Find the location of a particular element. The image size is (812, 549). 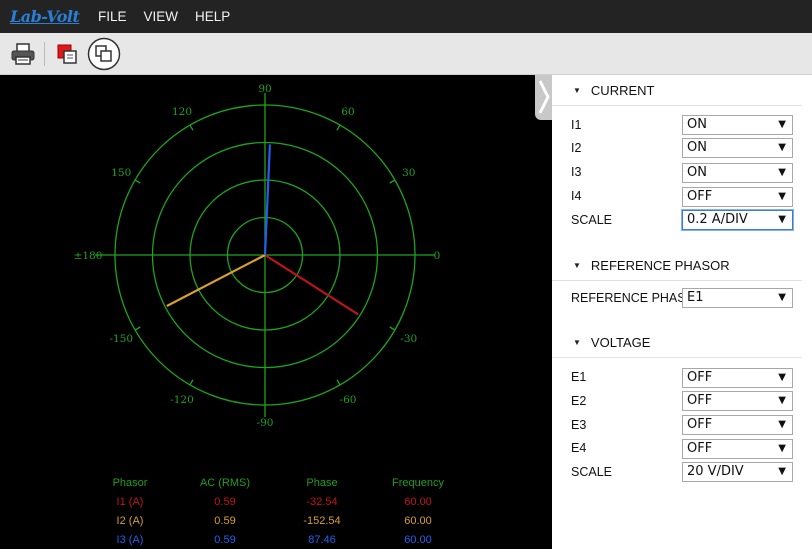

toolbar is located at coordinates (406, 54).